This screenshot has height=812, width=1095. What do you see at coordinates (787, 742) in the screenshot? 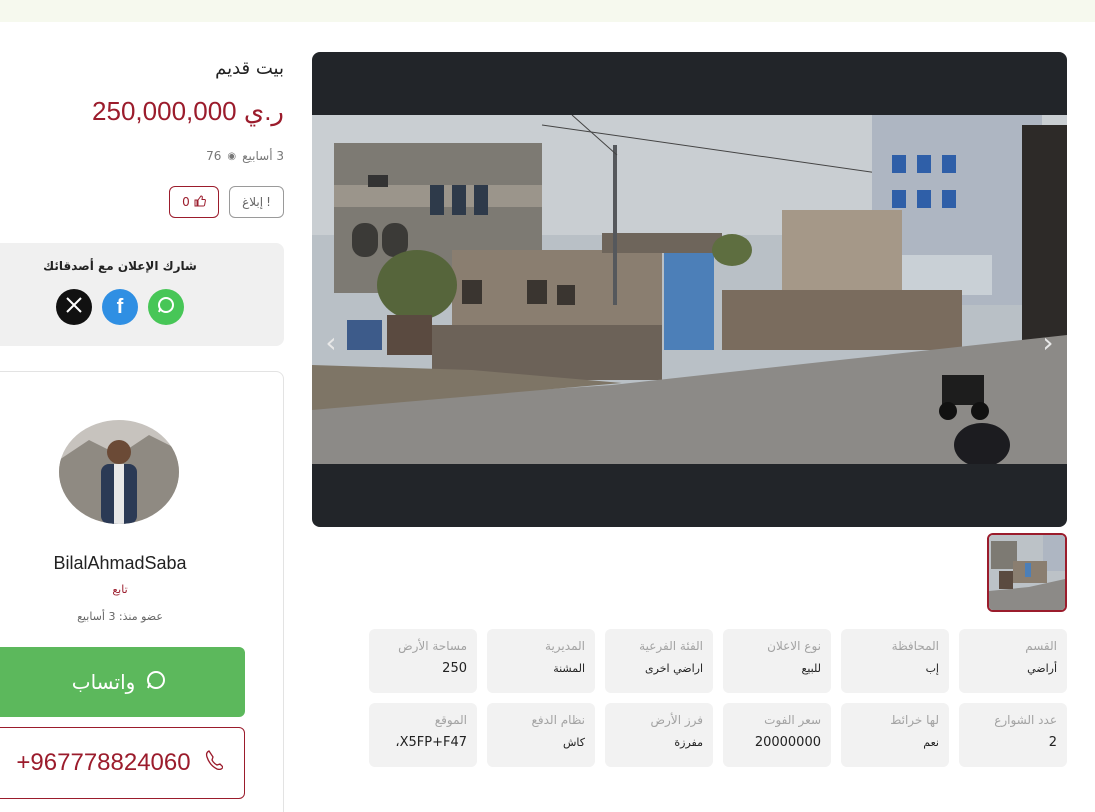
I see `spec-value: 20000000` at bounding box center [787, 742].